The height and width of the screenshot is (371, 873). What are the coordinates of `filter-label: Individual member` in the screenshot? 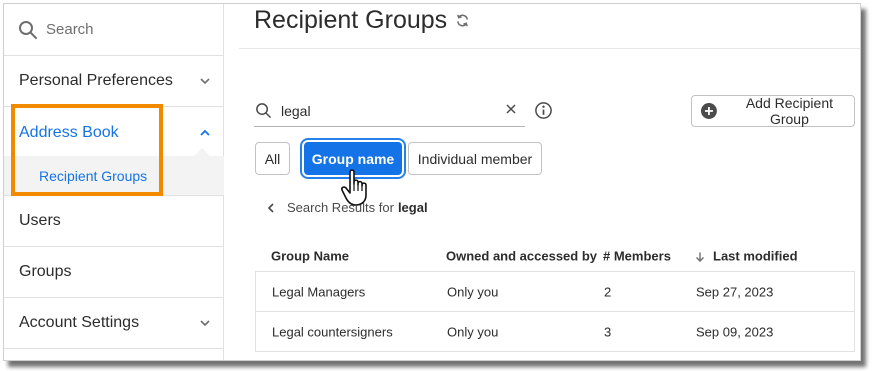 It's located at (475, 158).